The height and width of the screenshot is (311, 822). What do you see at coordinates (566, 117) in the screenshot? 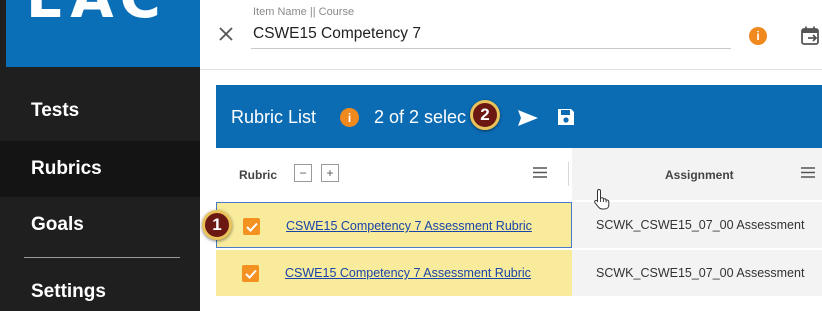
I see `save-icon` at bounding box center [566, 117].